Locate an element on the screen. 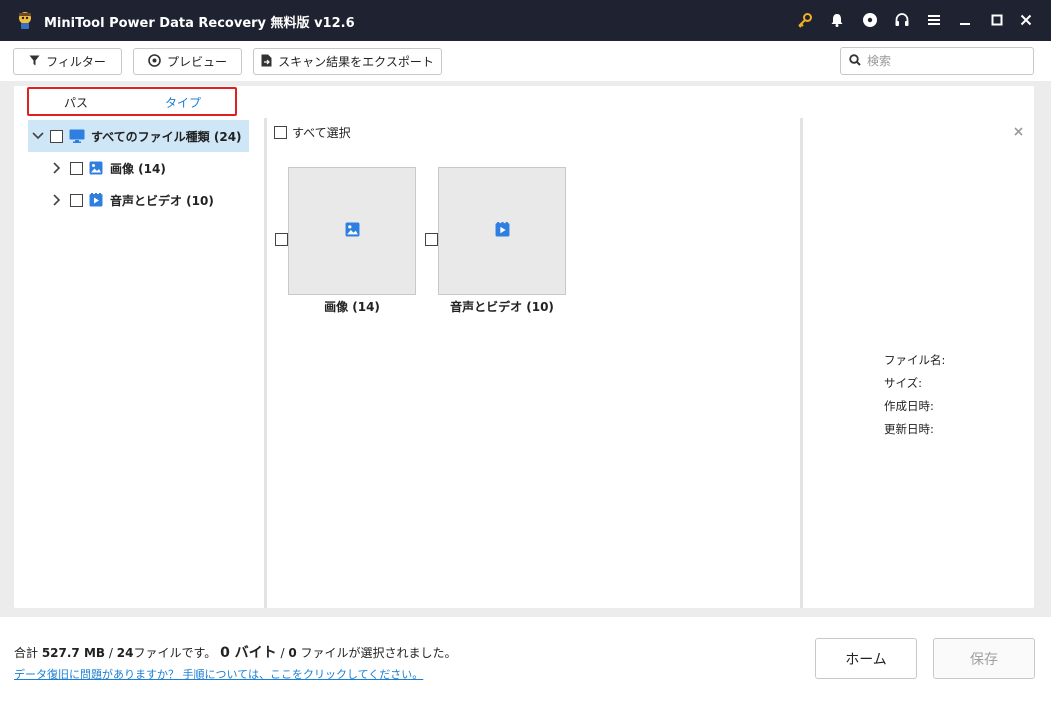  export-label: スキャン結果をエクスポート is located at coordinates (356, 61).